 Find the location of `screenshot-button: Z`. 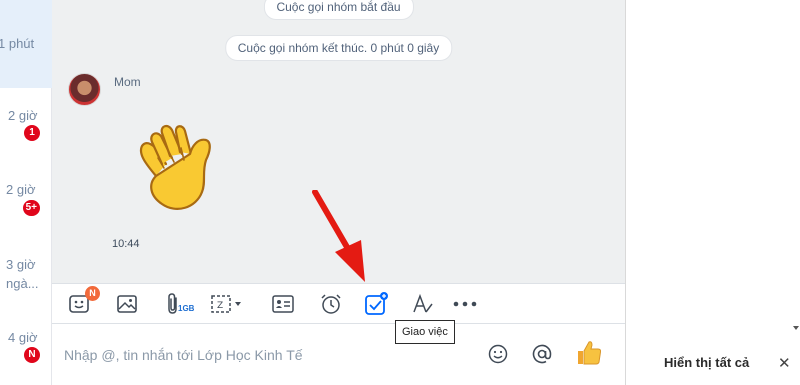

screenshot-button: Z is located at coordinates (230, 304).